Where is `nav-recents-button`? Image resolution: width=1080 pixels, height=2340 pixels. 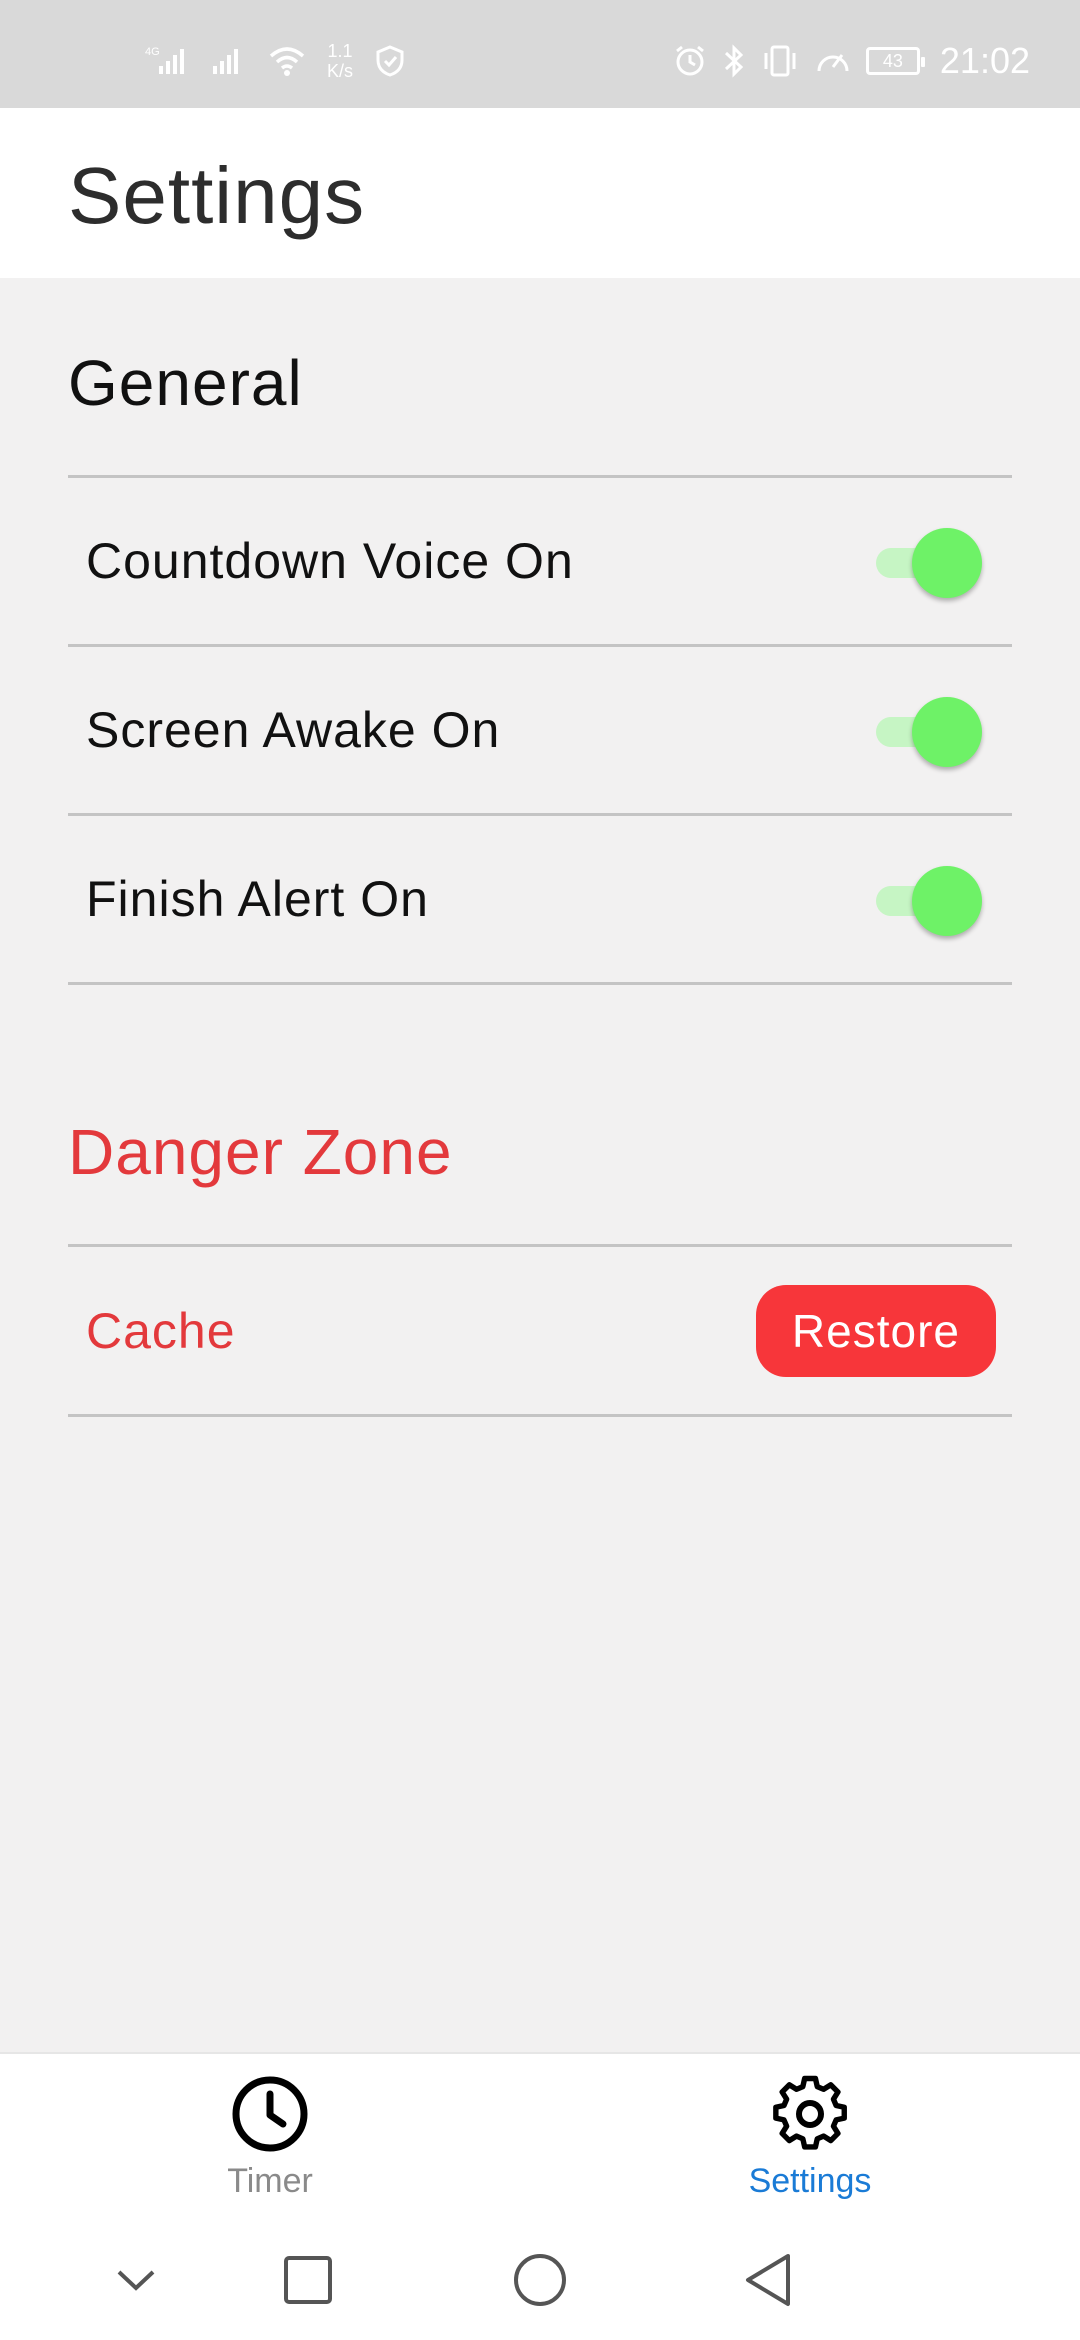 nav-recents-button is located at coordinates (308, 2280).